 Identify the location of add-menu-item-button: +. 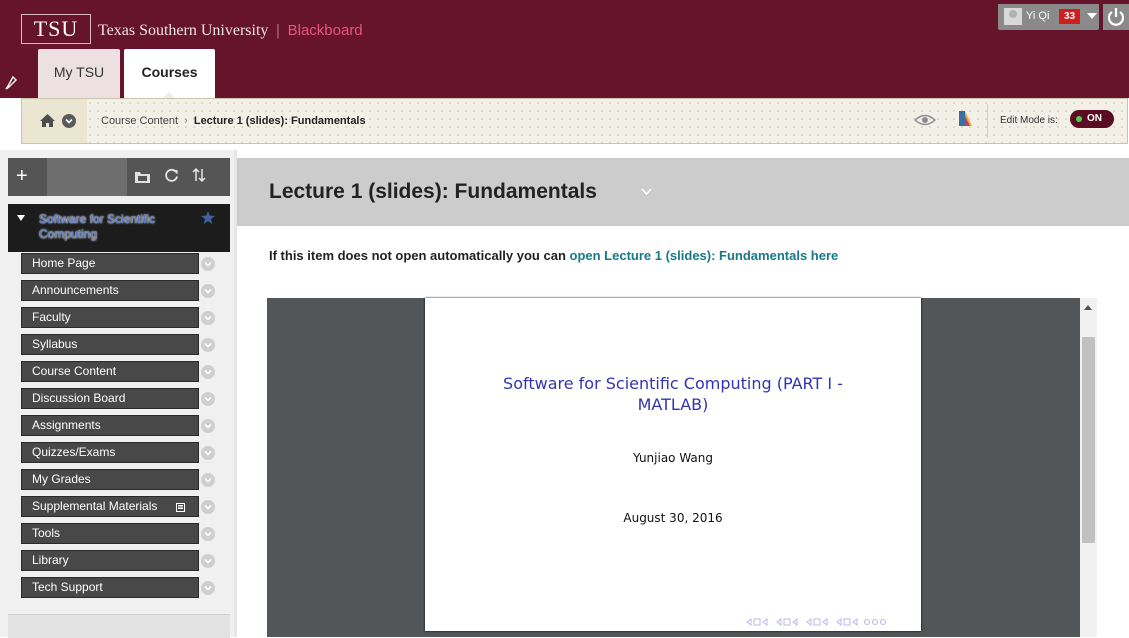
(22, 176).